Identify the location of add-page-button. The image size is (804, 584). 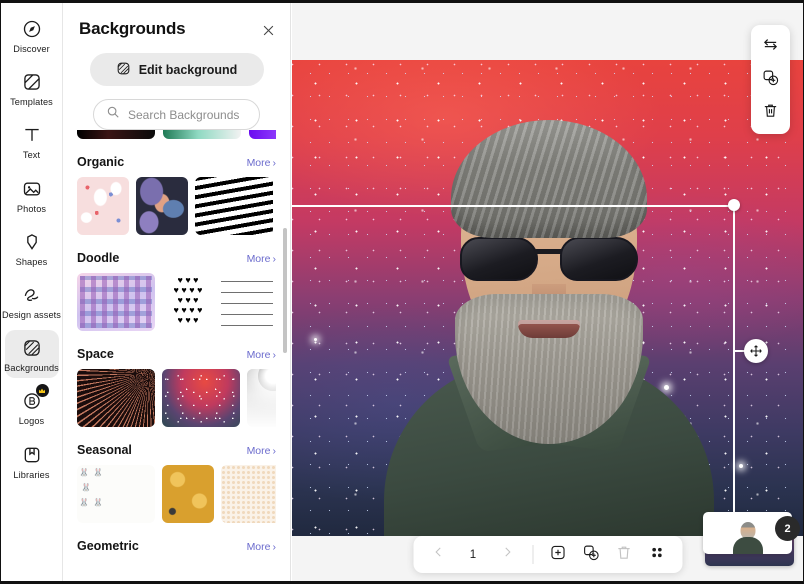
(557, 554).